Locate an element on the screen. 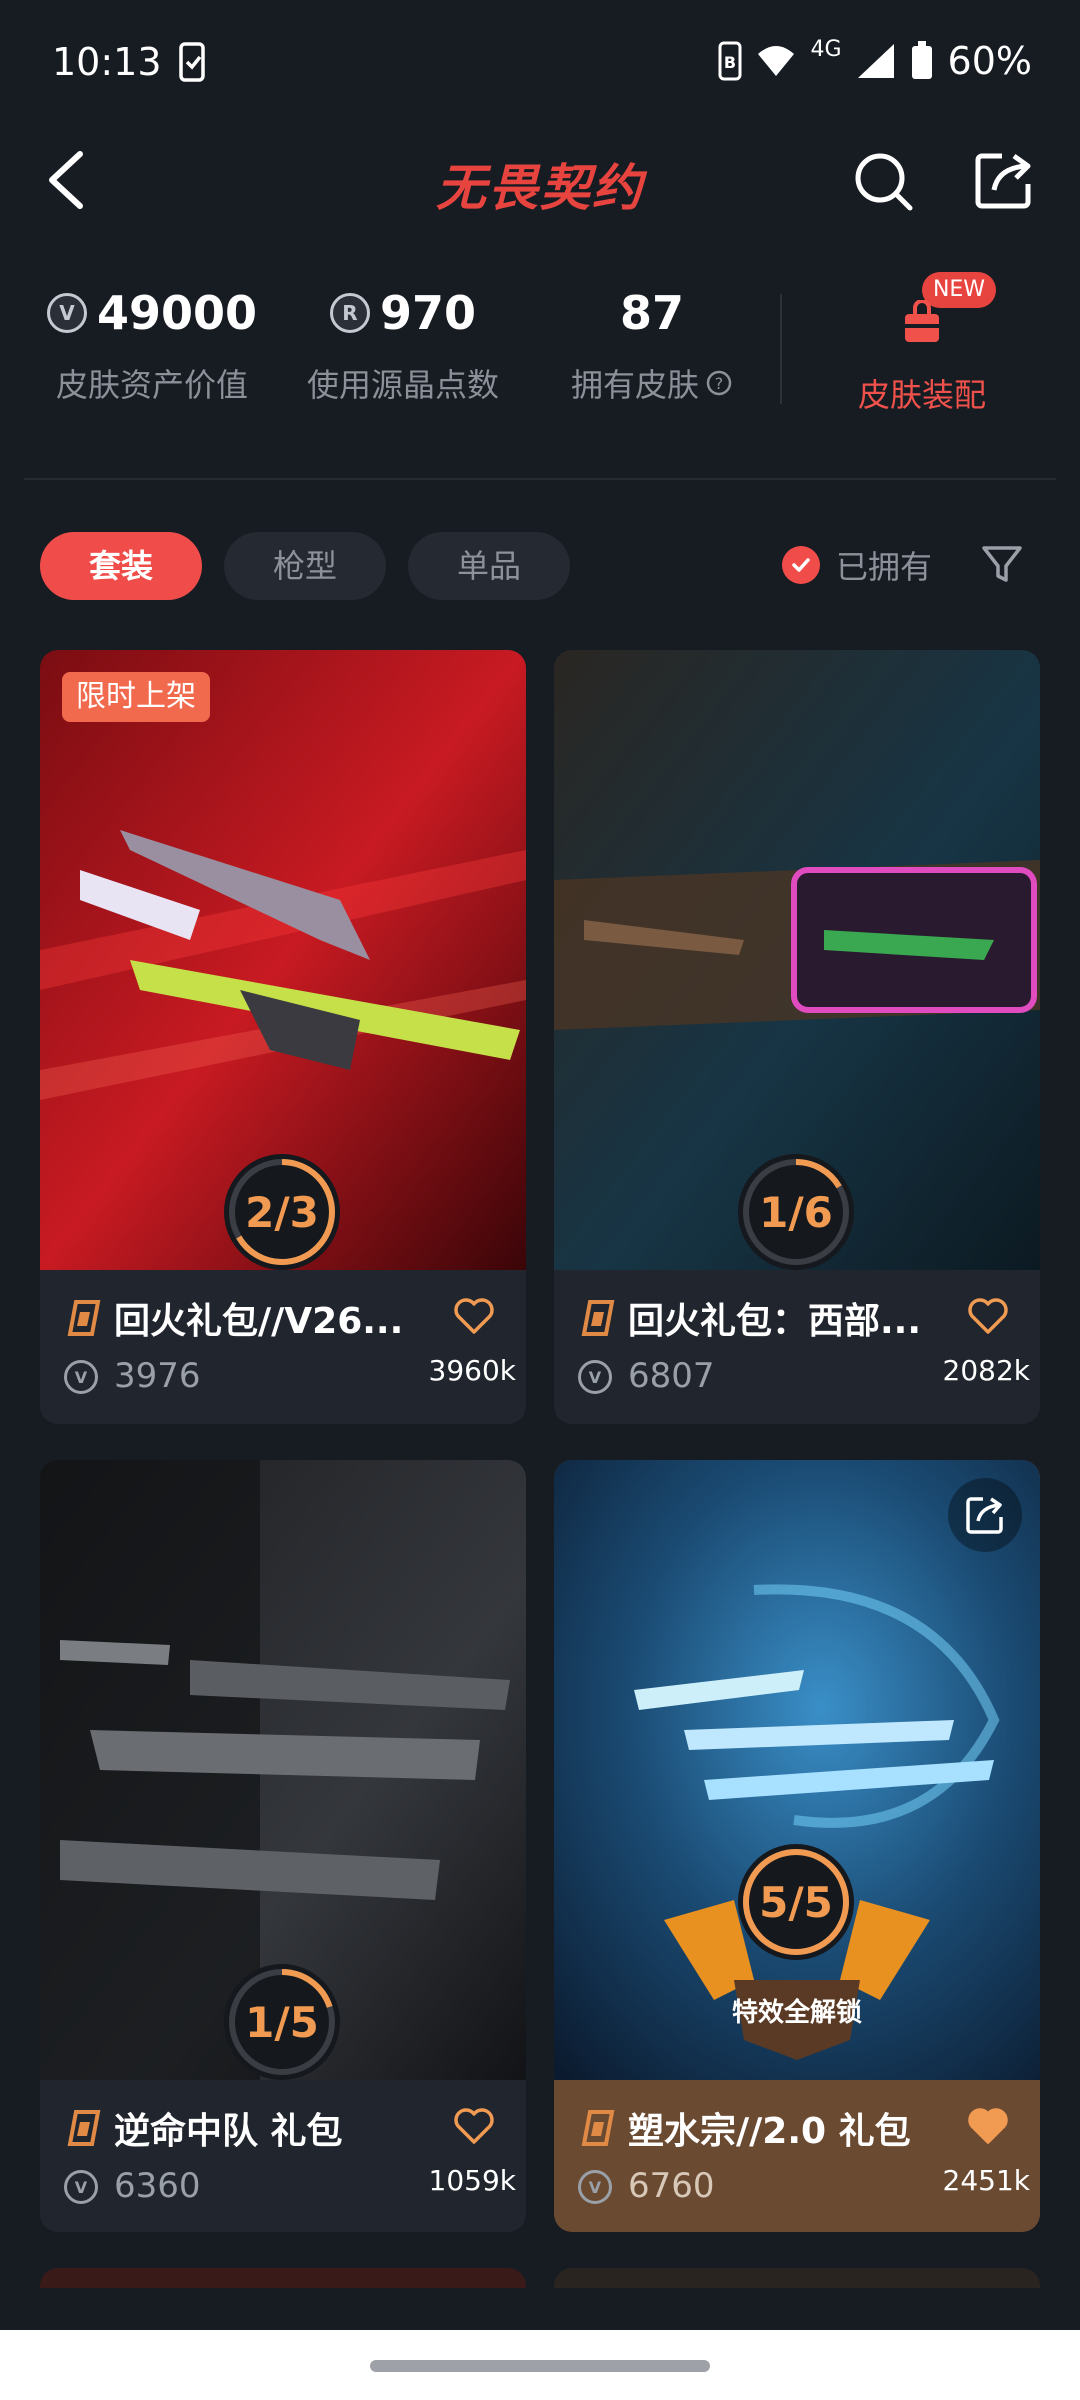  bundle-card: 限时上架 2/3 回火礼包//V26... V 3976 3960k is located at coordinates (283, 1037).